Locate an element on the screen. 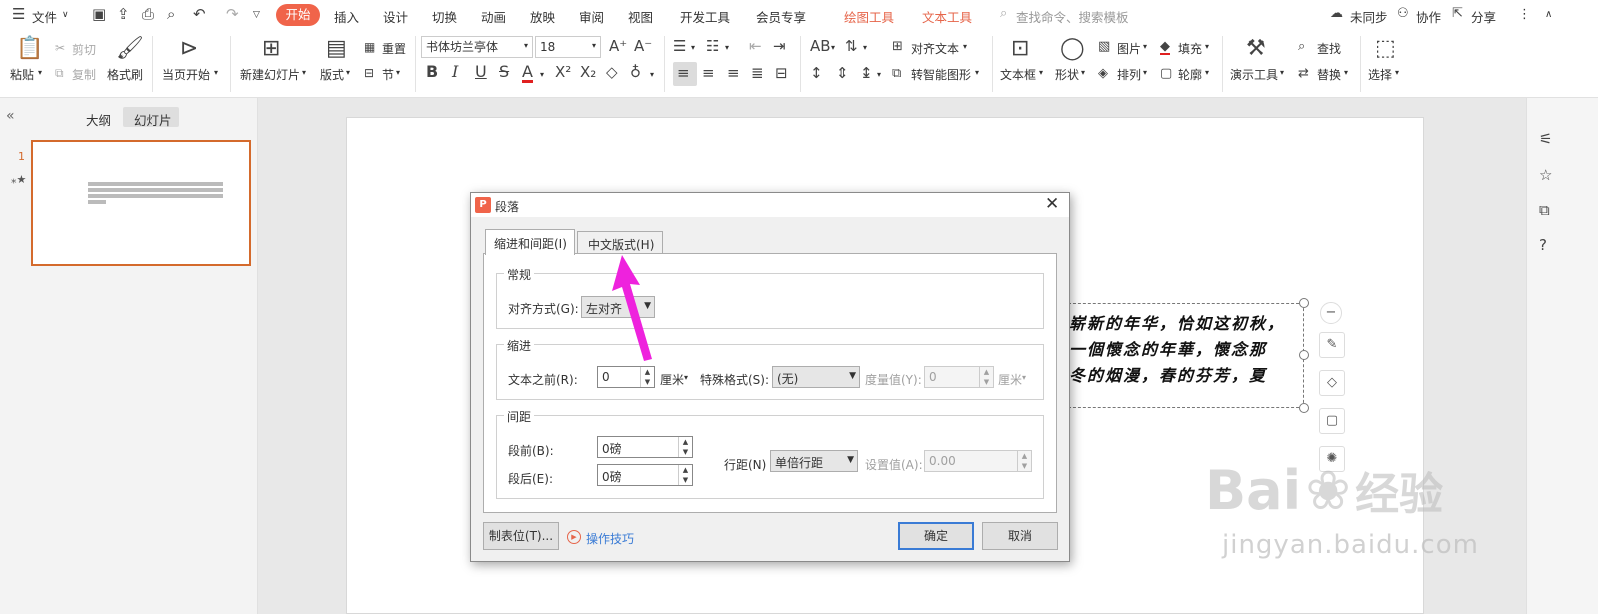 This screenshot has width=1598, height=614. bold-icon: B is located at coordinates (432, 72).